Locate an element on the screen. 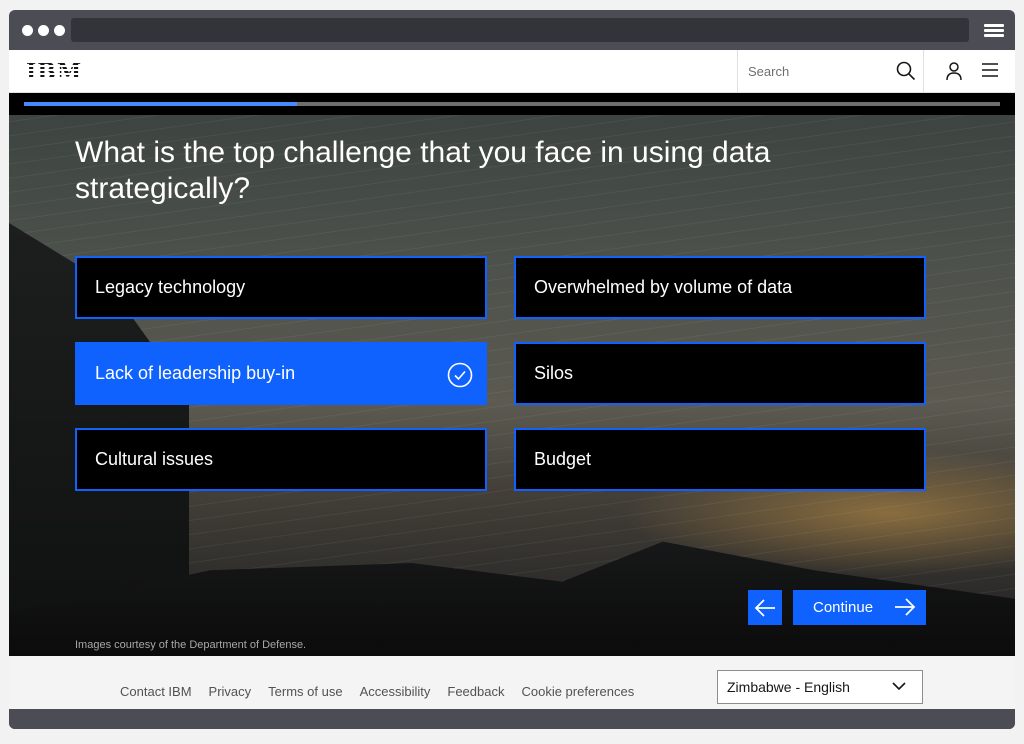 The height and width of the screenshot is (744, 1024). footer-link-contact: Contact IBM is located at coordinates (156, 691).